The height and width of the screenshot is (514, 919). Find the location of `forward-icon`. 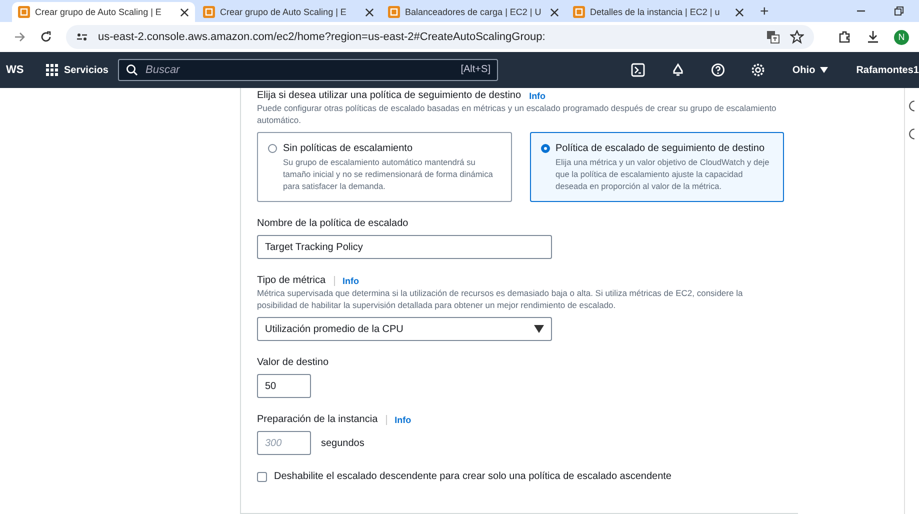

forward-icon is located at coordinates (20, 37).